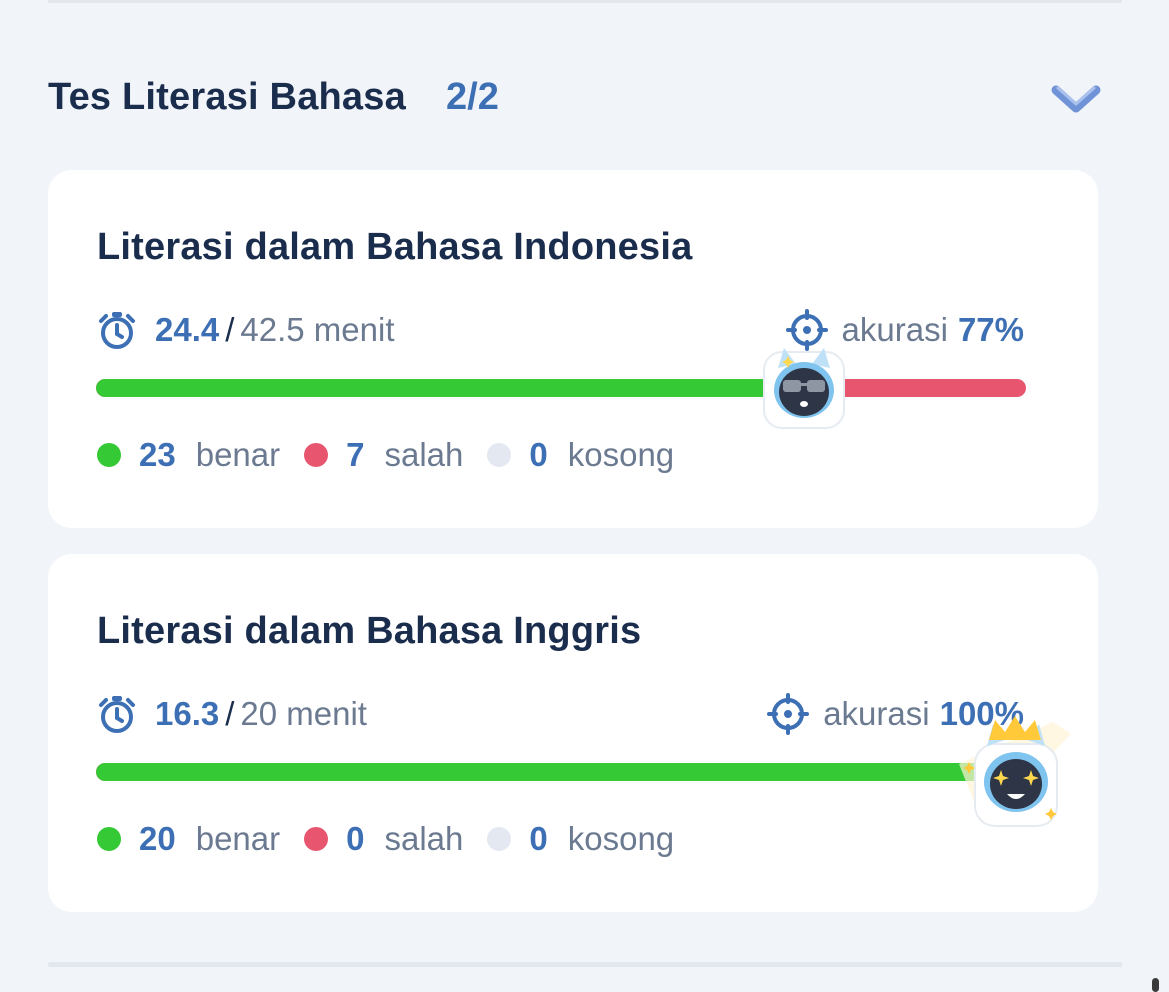  I want to click on section-title: Tes Literasi Bahasa, so click(227, 97).